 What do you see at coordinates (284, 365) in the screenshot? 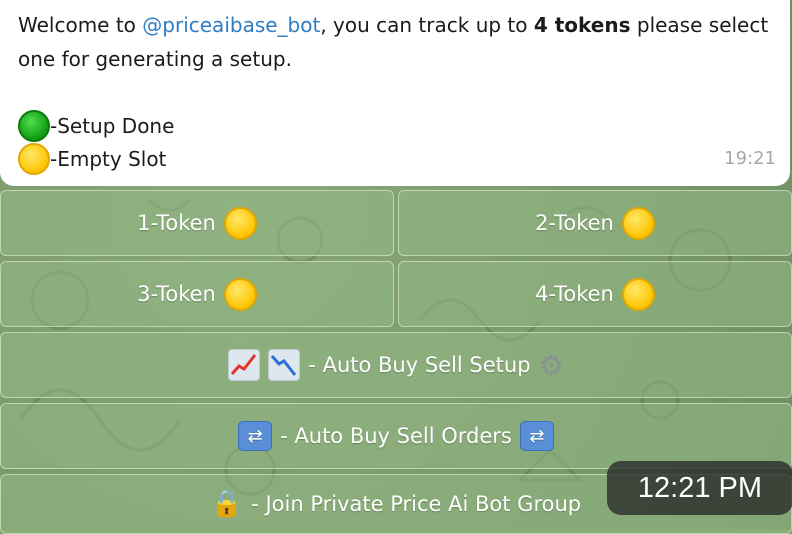
I see `chart-decreasing-icon` at bounding box center [284, 365].